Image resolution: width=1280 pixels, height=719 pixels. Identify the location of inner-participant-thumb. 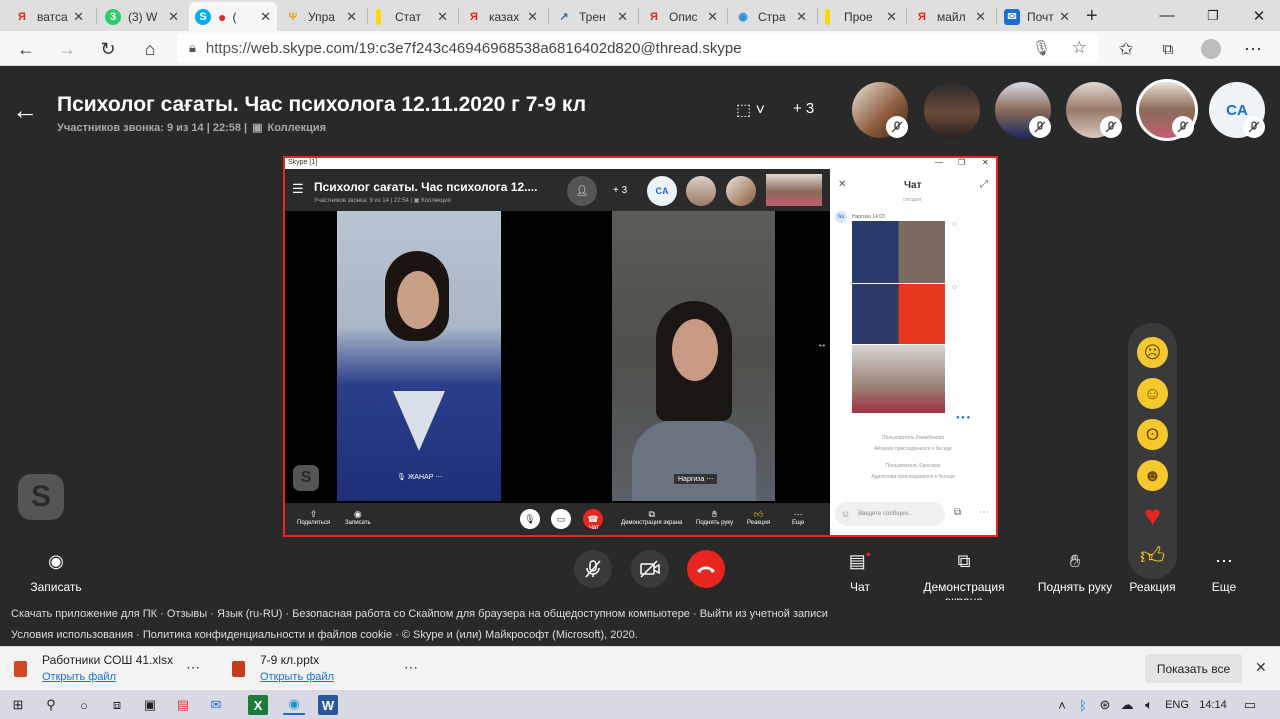
(794, 190).